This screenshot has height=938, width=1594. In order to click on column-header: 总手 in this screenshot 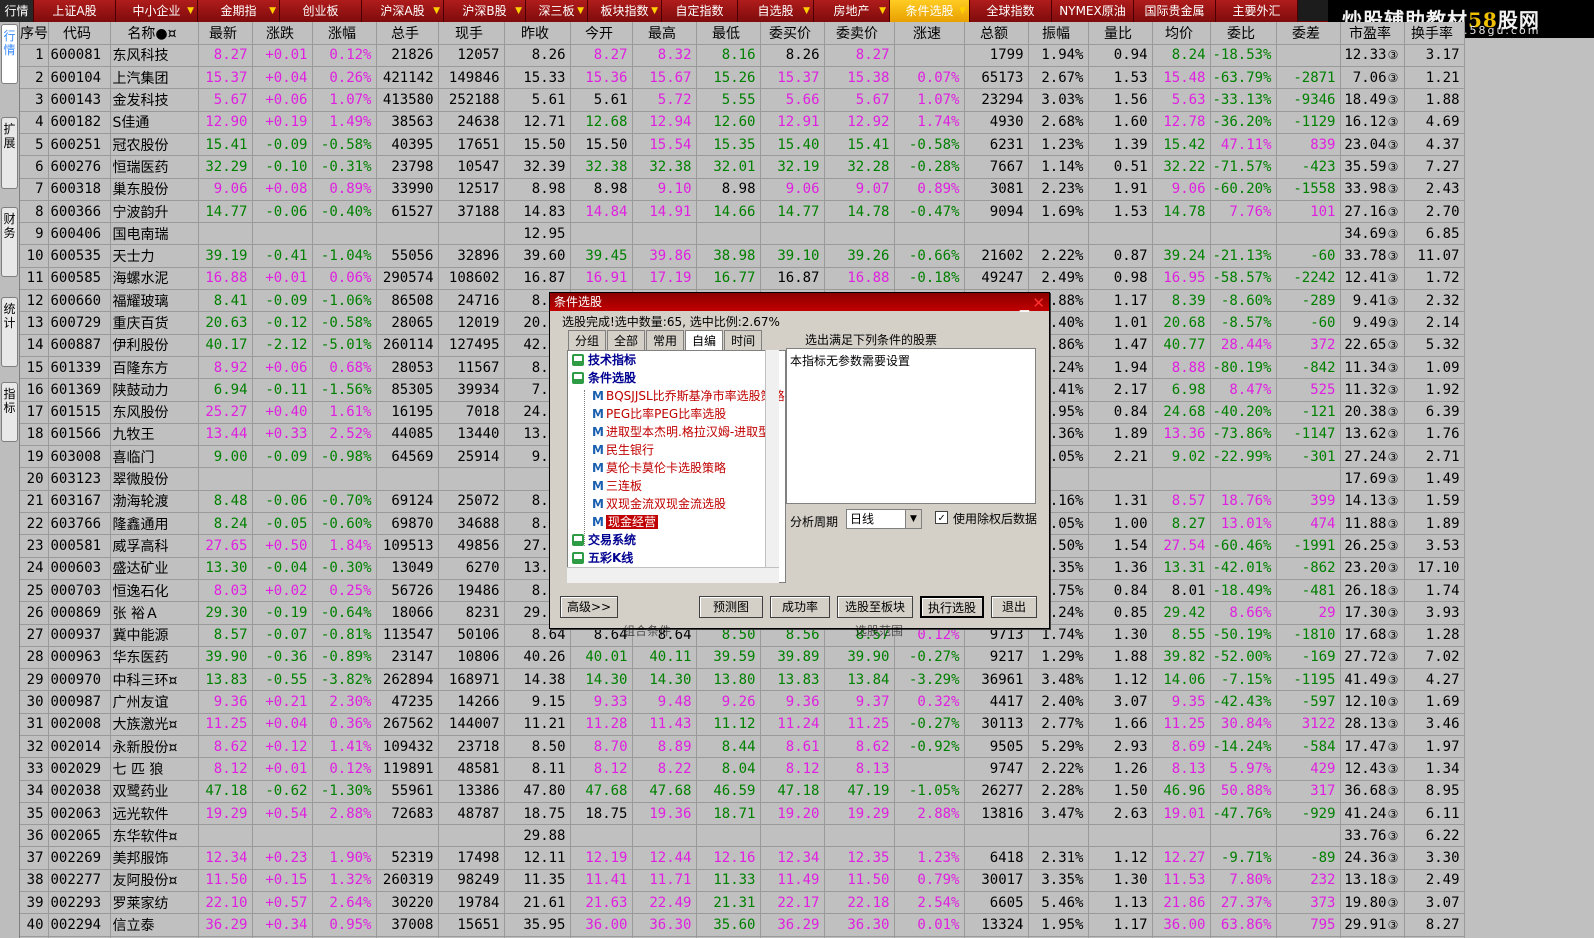, I will do `click(407, 33)`.